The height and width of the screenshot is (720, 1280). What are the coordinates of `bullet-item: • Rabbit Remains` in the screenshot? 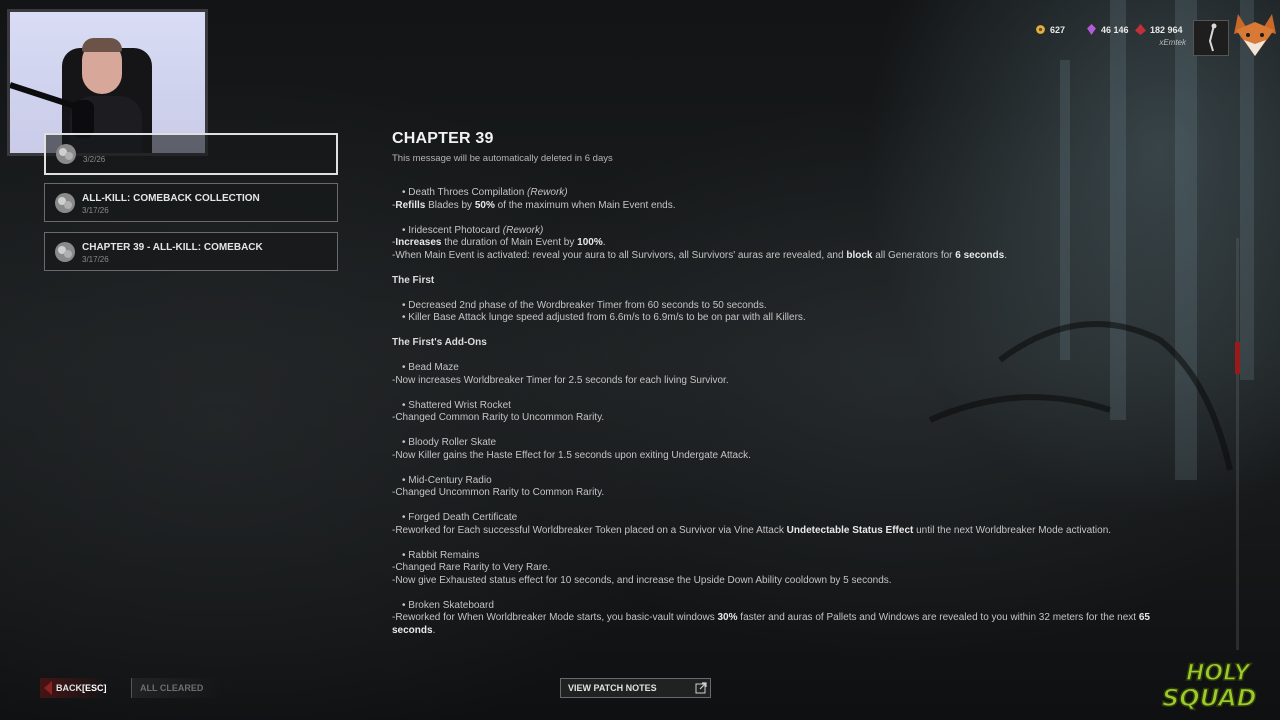 It's located at (441, 555).